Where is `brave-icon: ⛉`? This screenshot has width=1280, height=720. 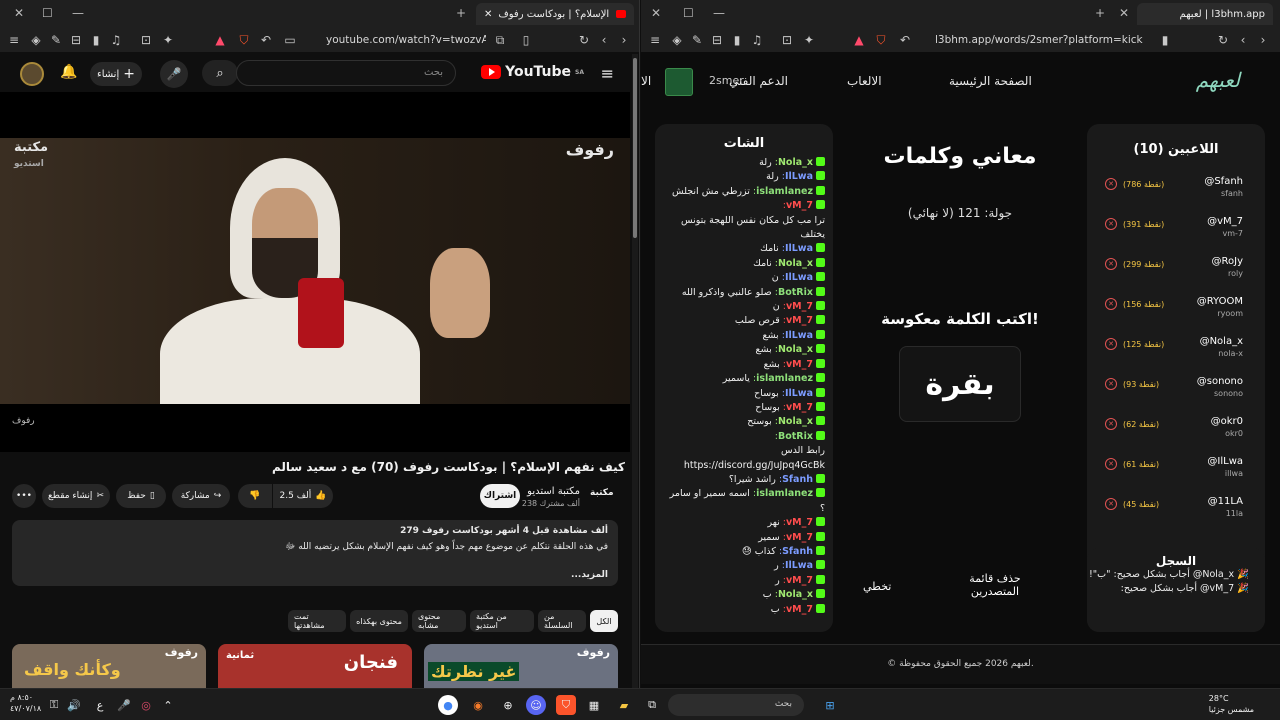
brave-icon: ⛉ is located at coordinates (566, 705).